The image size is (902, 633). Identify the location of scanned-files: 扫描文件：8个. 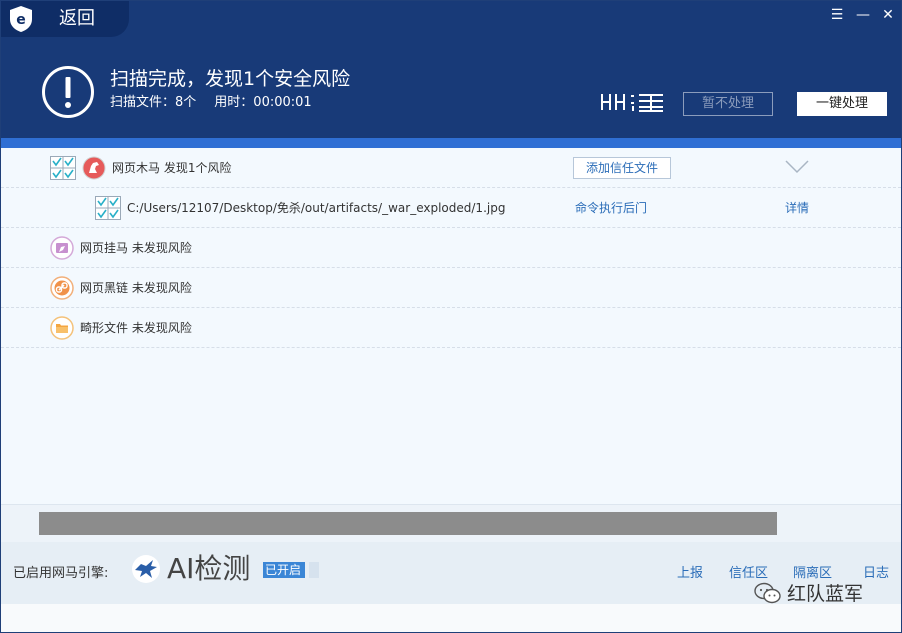
(153, 102).